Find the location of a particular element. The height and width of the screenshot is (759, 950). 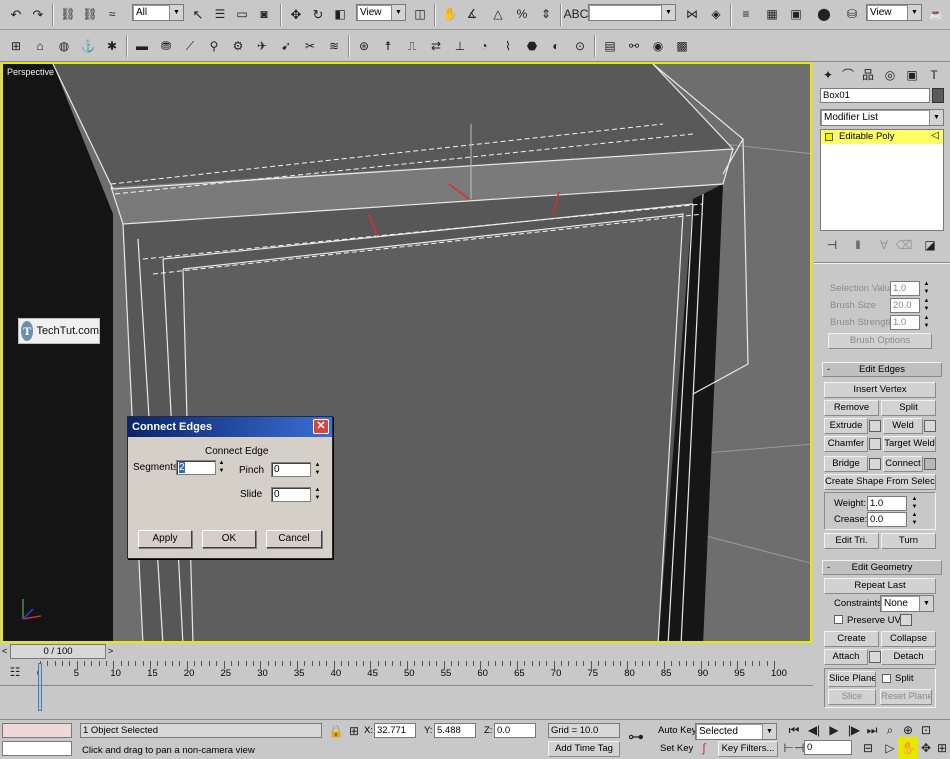

x-coordinate-field: 32.771 is located at coordinates (395, 730).